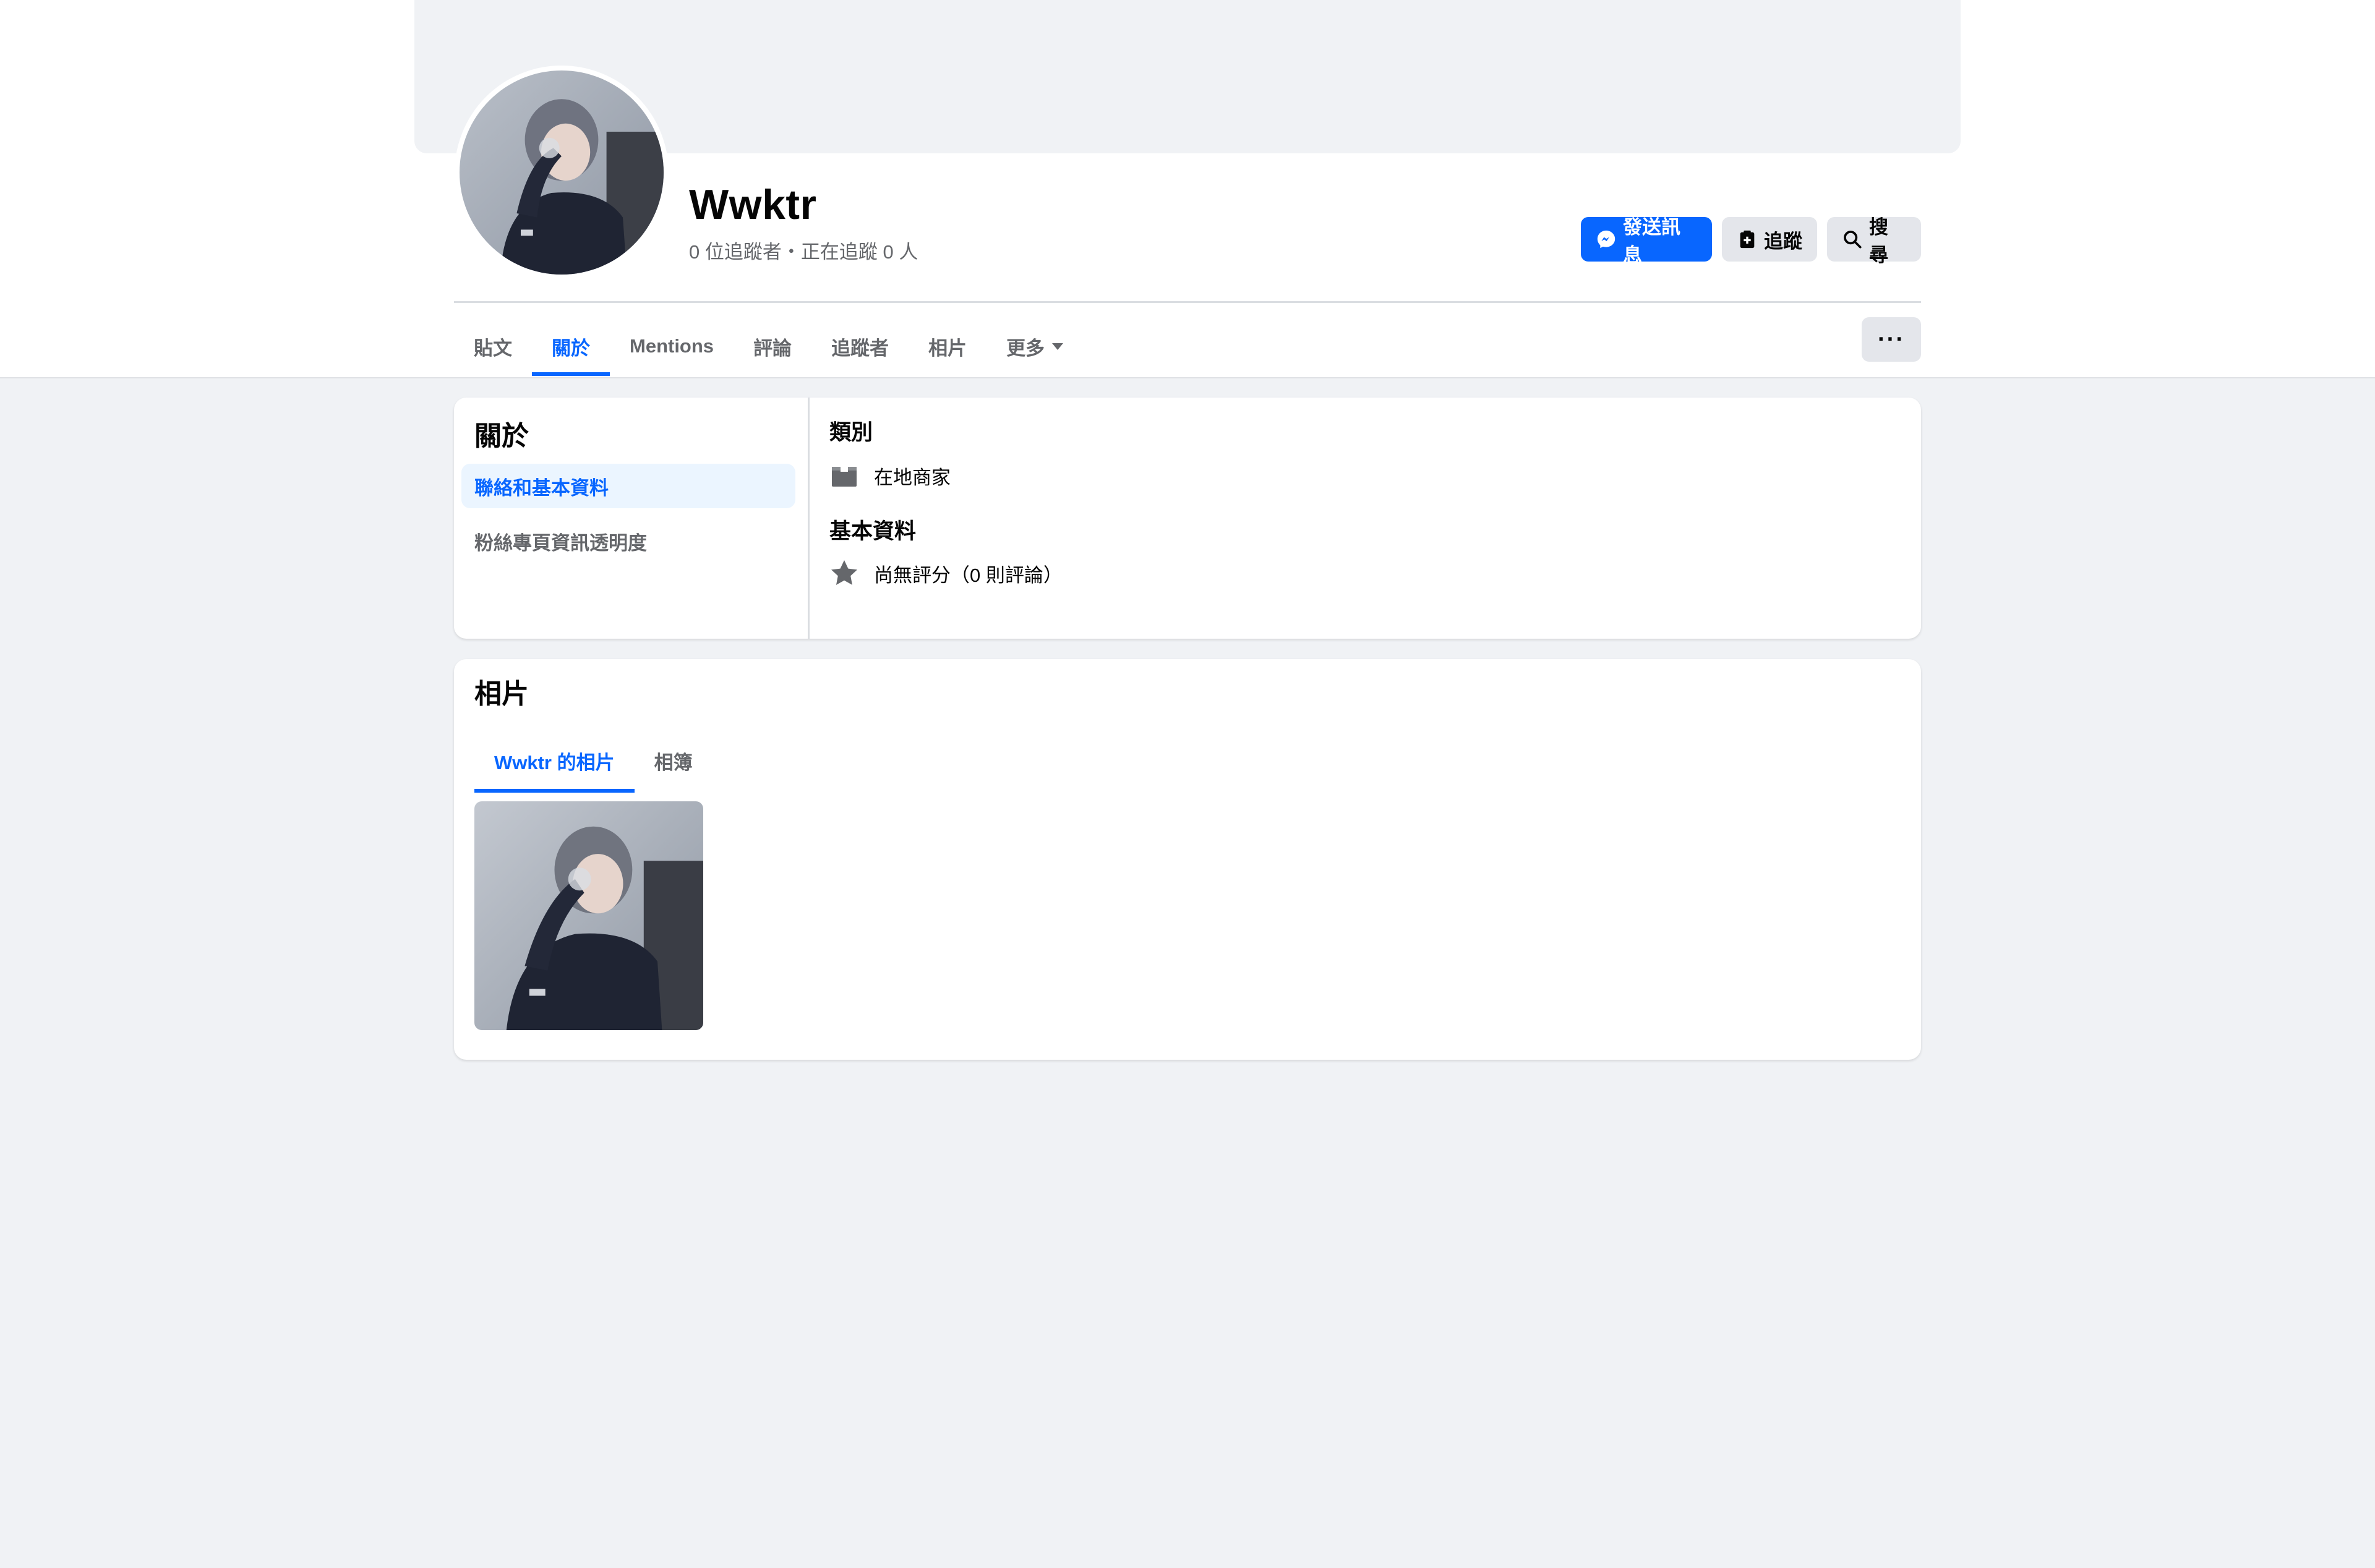 Image resolution: width=2375 pixels, height=1568 pixels. I want to click on category-value: 在地商家, so click(912, 477).